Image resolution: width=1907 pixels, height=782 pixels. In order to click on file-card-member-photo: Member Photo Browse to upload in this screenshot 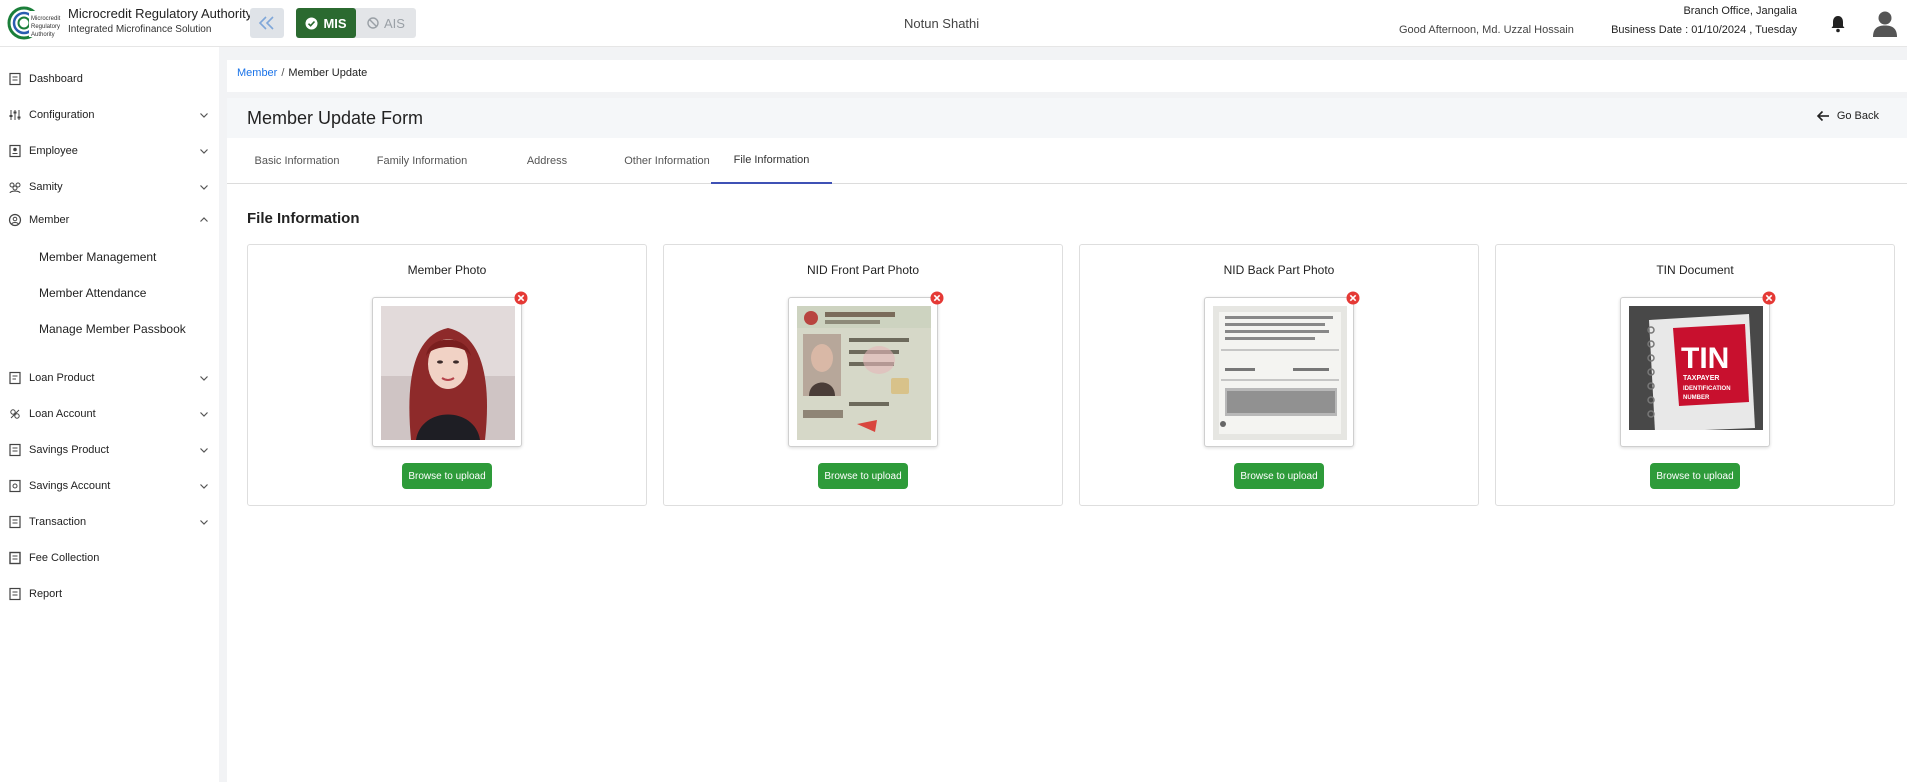, I will do `click(447, 375)`.